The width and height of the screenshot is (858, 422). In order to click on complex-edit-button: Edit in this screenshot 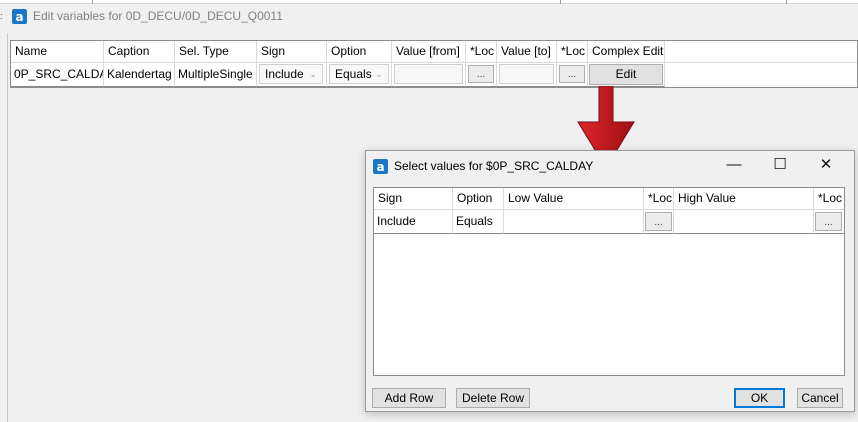, I will do `click(626, 74)`.